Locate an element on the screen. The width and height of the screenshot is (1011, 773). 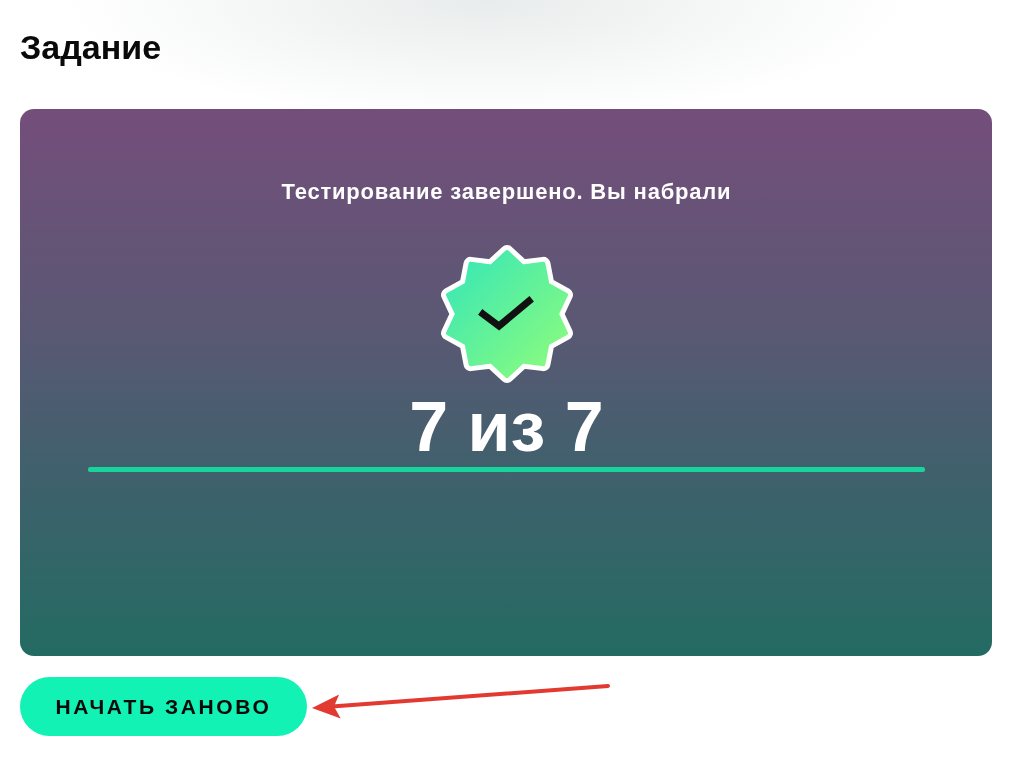
page-heading: Задание is located at coordinates (91, 47).